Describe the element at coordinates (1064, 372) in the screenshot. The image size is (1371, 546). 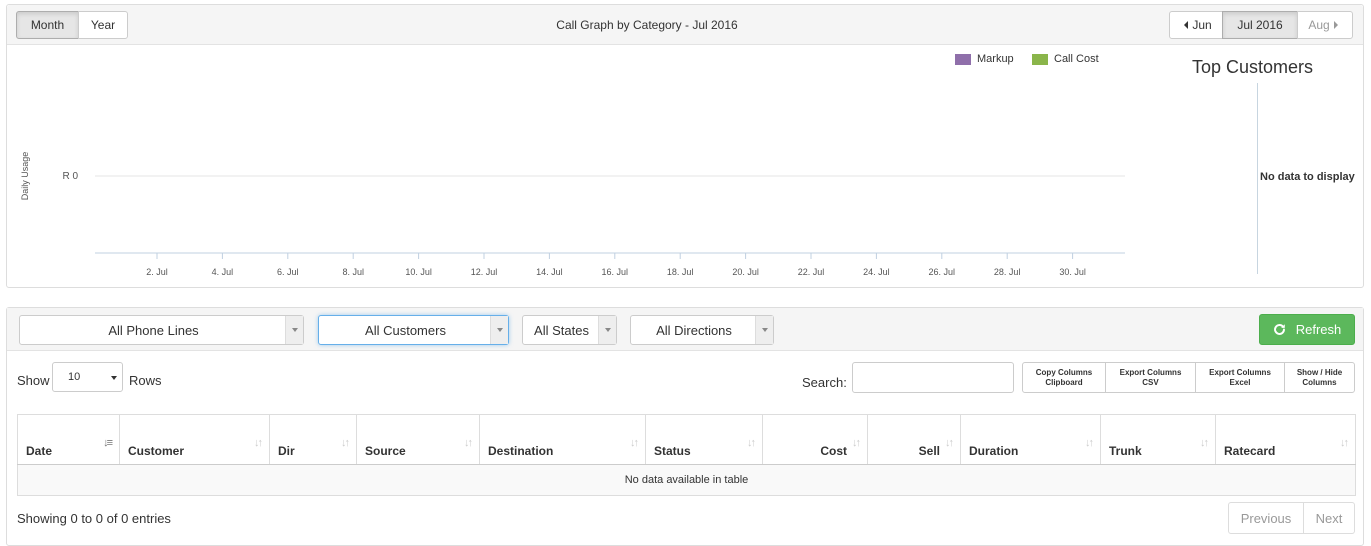
I see `copy-columns-label: Copy Columns` at that location.